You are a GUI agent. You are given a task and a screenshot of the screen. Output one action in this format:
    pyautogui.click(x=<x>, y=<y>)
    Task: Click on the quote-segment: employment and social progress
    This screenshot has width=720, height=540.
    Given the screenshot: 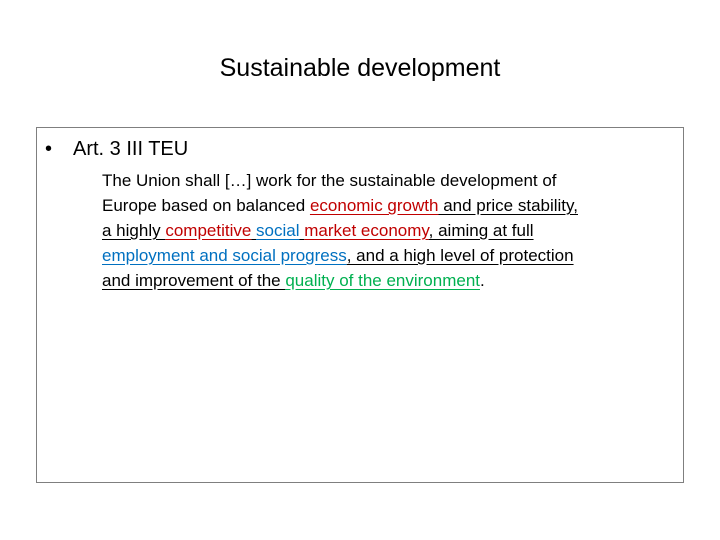 What is the action you would take?
    pyautogui.click(x=224, y=255)
    